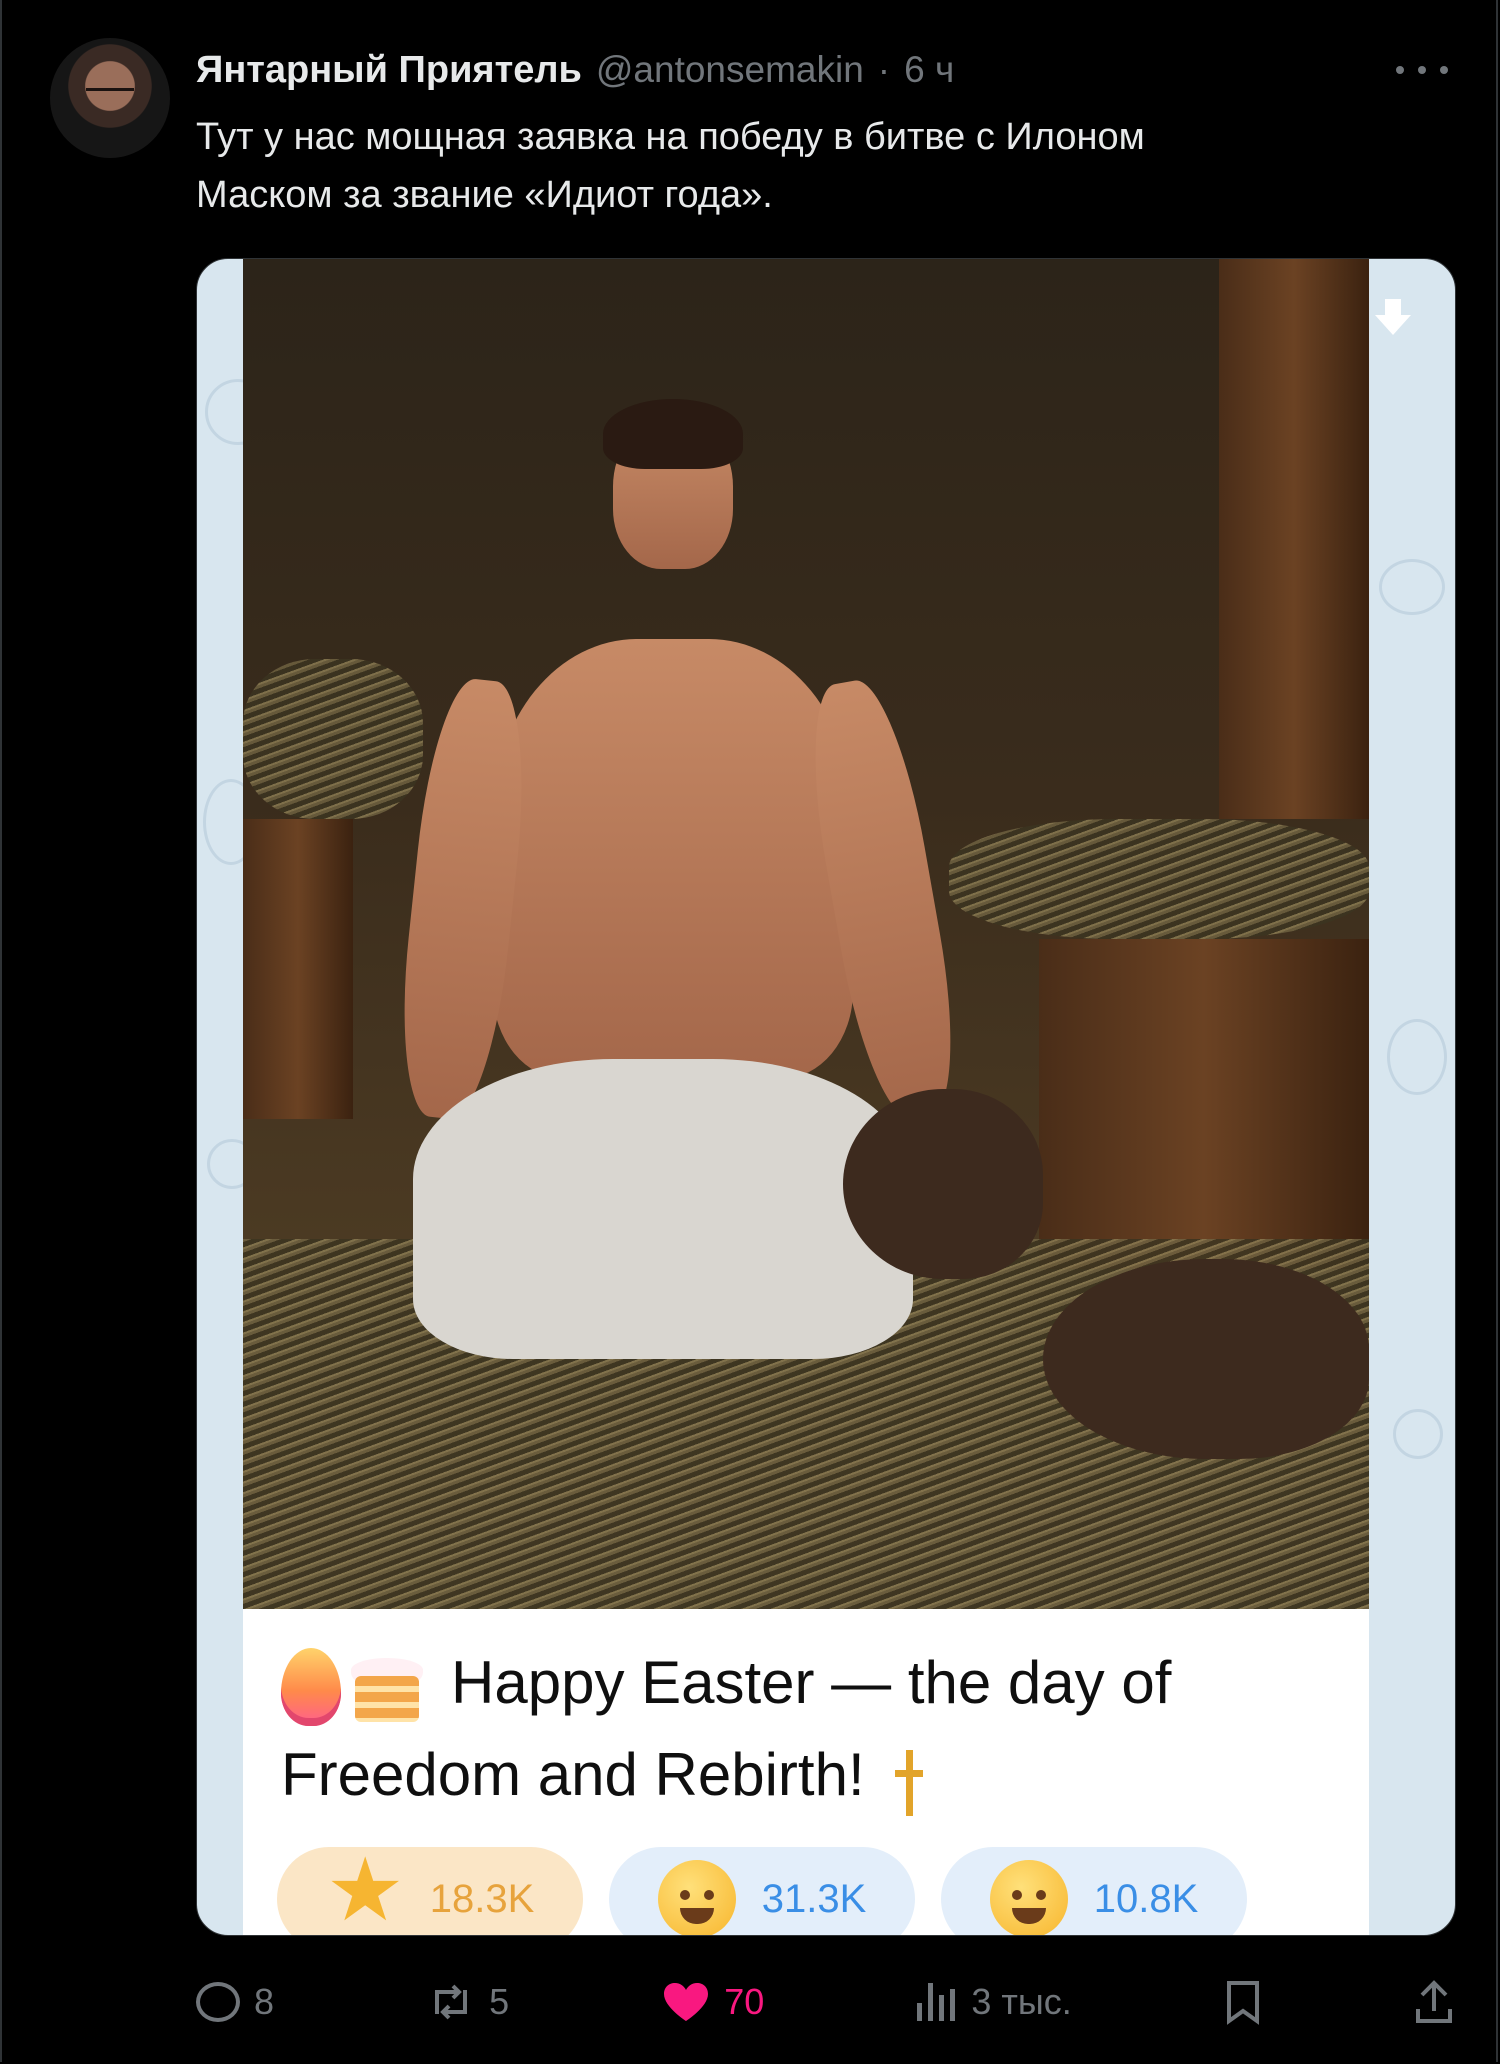  I want to click on blushing-face-icon, so click(696, 1897).